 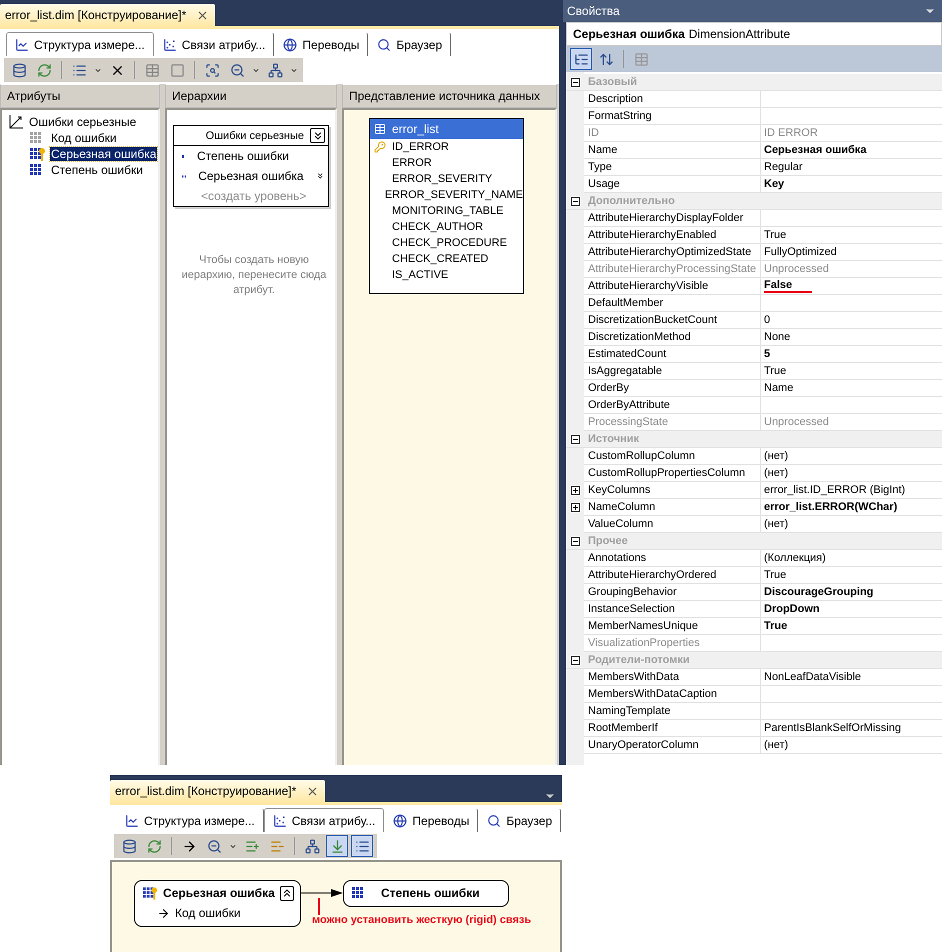 What do you see at coordinates (779, 388) in the screenshot?
I see `property-value: Name` at bounding box center [779, 388].